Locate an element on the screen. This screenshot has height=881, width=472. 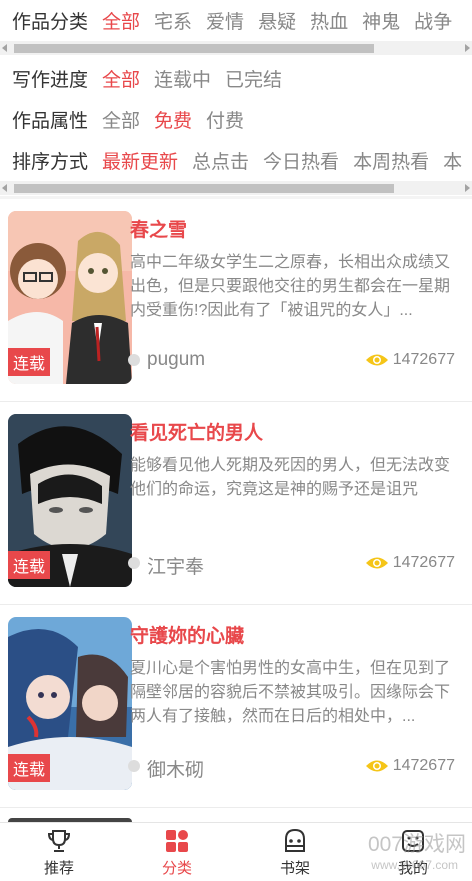
filter-option-otaku: 宅系 is located at coordinates (173, 20).